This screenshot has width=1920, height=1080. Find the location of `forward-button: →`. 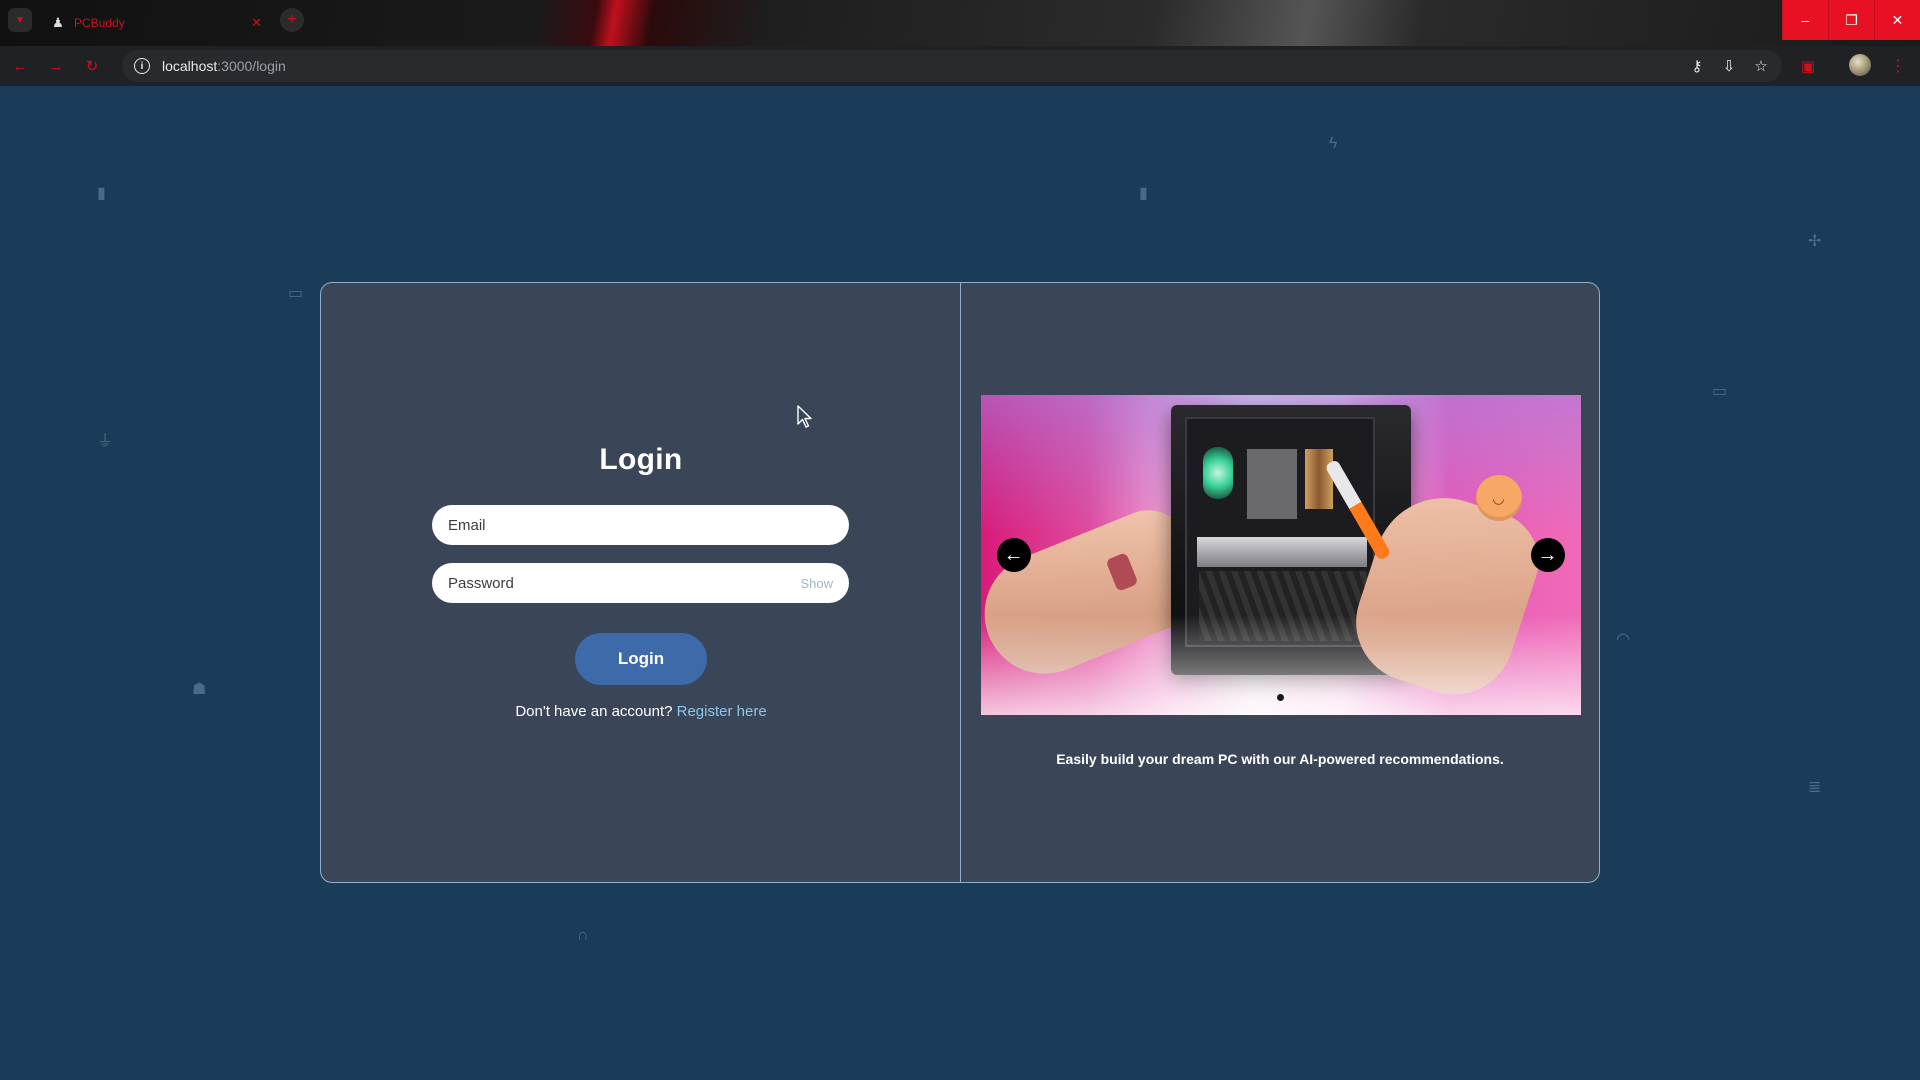

forward-button: → is located at coordinates (56, 66).